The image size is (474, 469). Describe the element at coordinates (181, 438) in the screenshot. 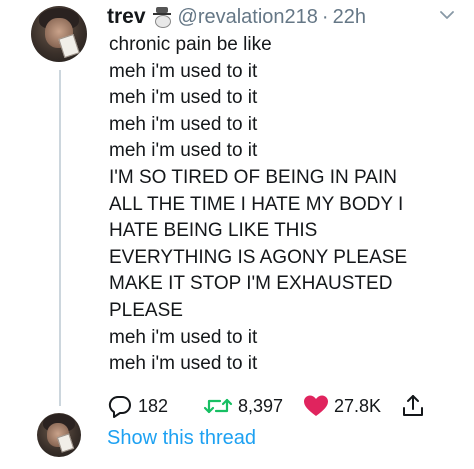

I see `show-thread-link: Show this thread` at that location.